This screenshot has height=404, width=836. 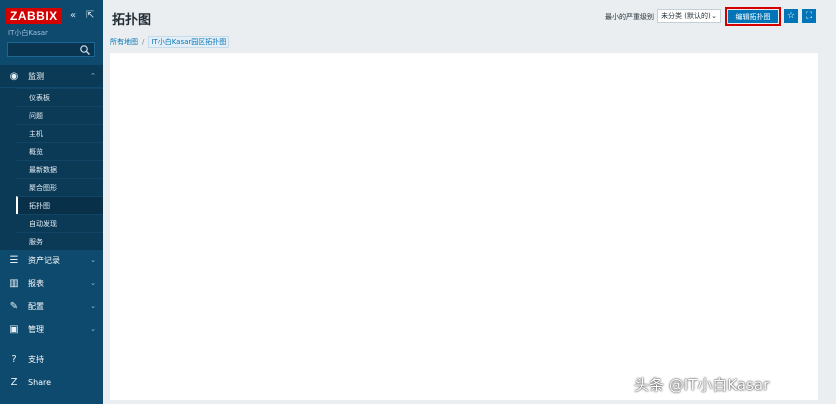 I want to click on eye-icon: ◉, so click(x=14, y=76).